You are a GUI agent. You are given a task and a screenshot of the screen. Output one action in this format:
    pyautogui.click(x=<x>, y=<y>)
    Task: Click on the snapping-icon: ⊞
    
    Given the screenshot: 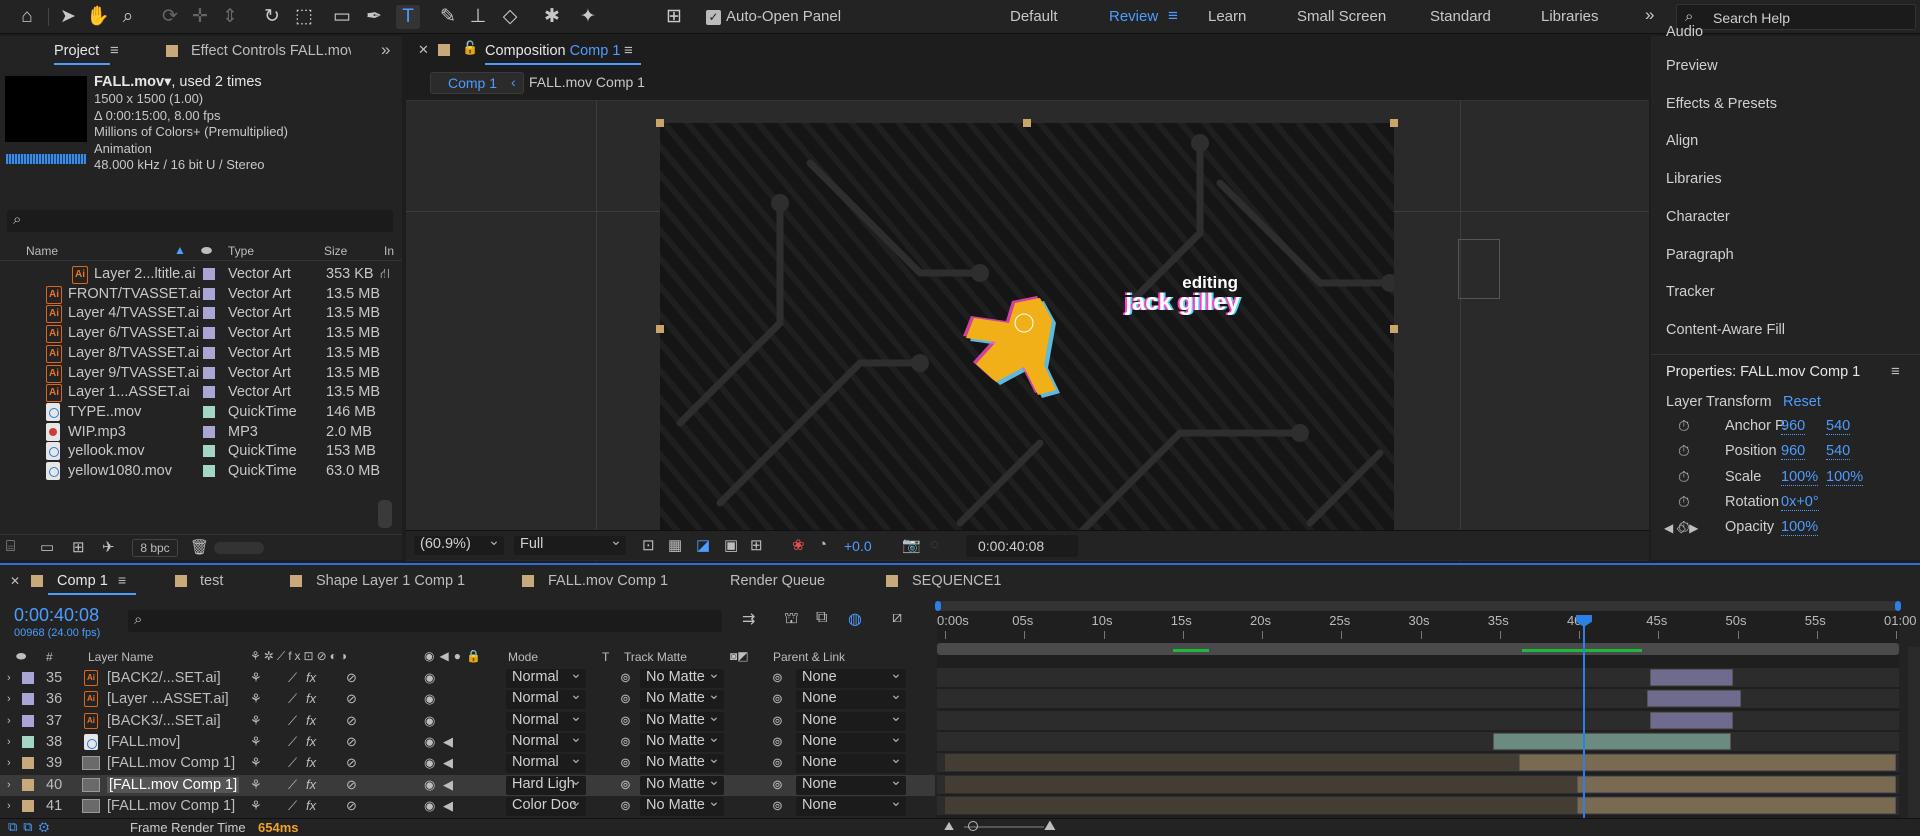 What is the action you would take?
    pyautogui.click(x=674, y=17)
    